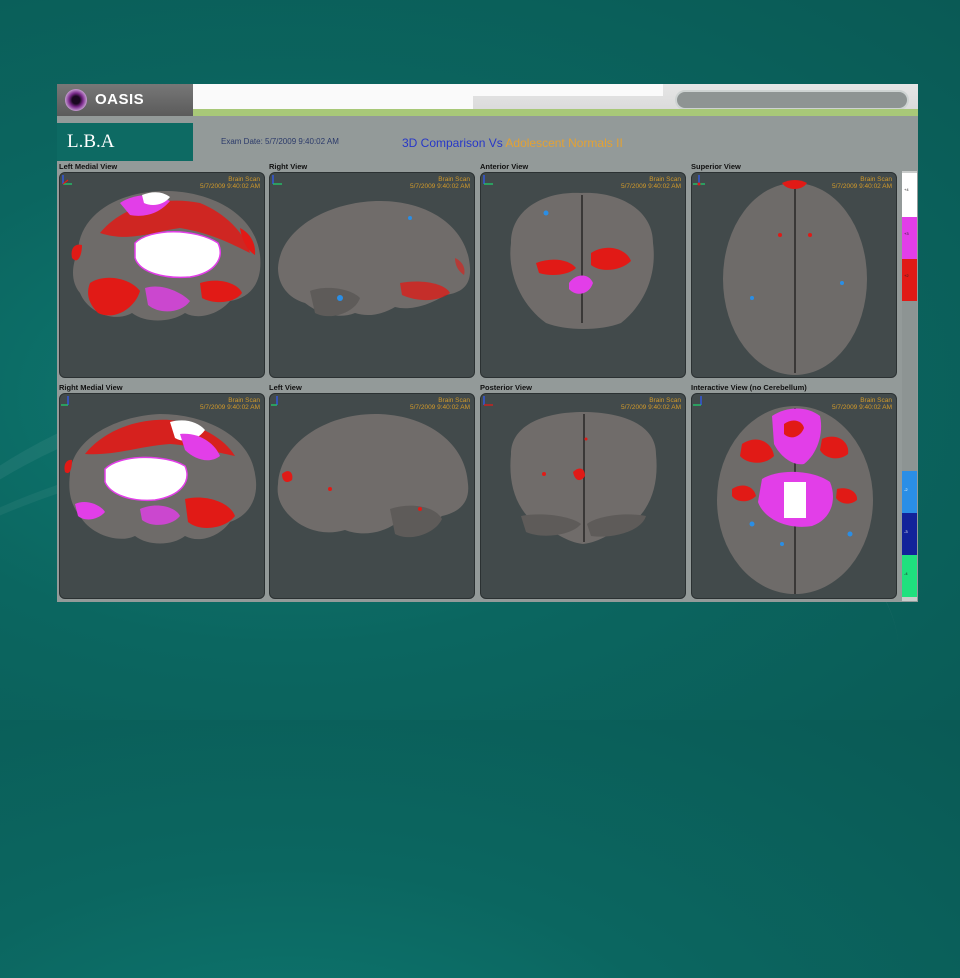 This screenshot has height=978, width=960. I want to click on panel-anterior-view: Brain Scan 5/7/2009 9:40:02 AM, so click(583, 275).